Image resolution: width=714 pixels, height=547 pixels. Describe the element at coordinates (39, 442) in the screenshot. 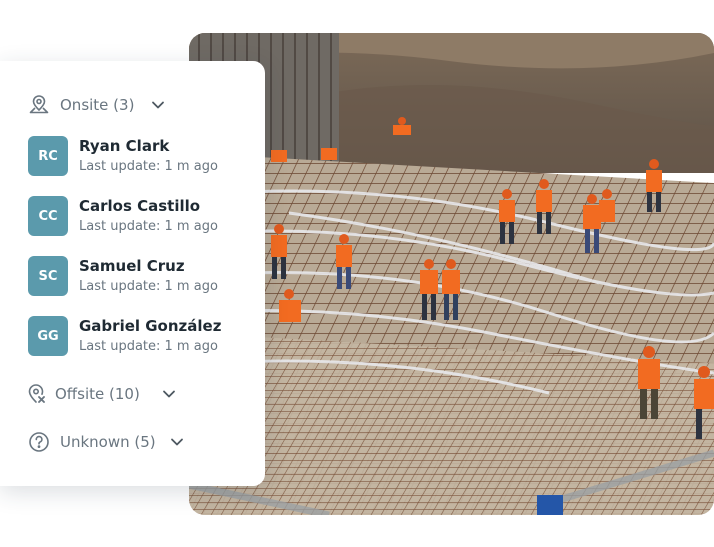

I see `question-circle-icon` at that location.